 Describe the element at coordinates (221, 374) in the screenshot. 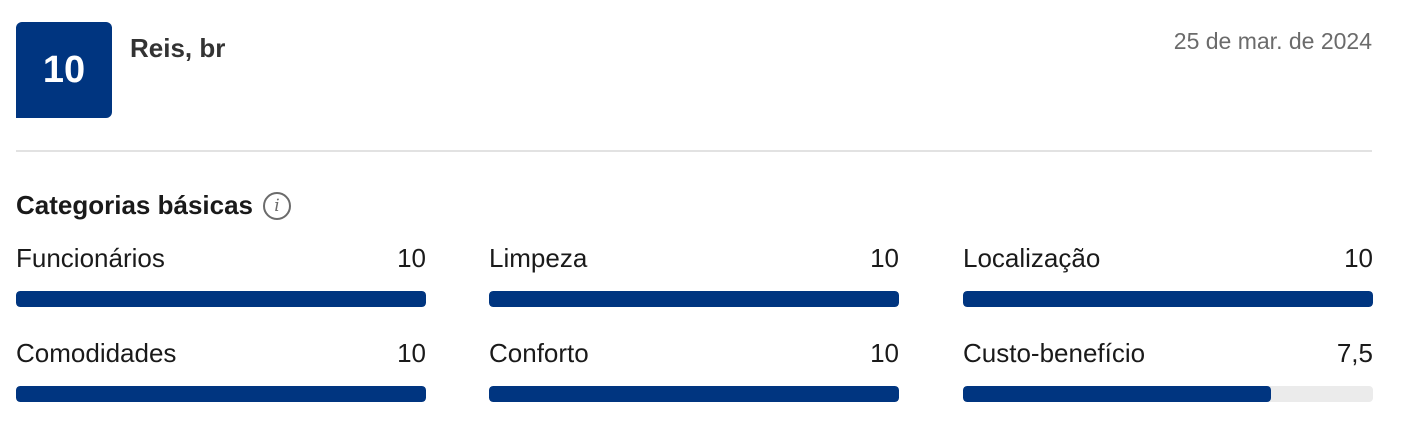

I see `category-facilities: Comodidades 10` at that location.